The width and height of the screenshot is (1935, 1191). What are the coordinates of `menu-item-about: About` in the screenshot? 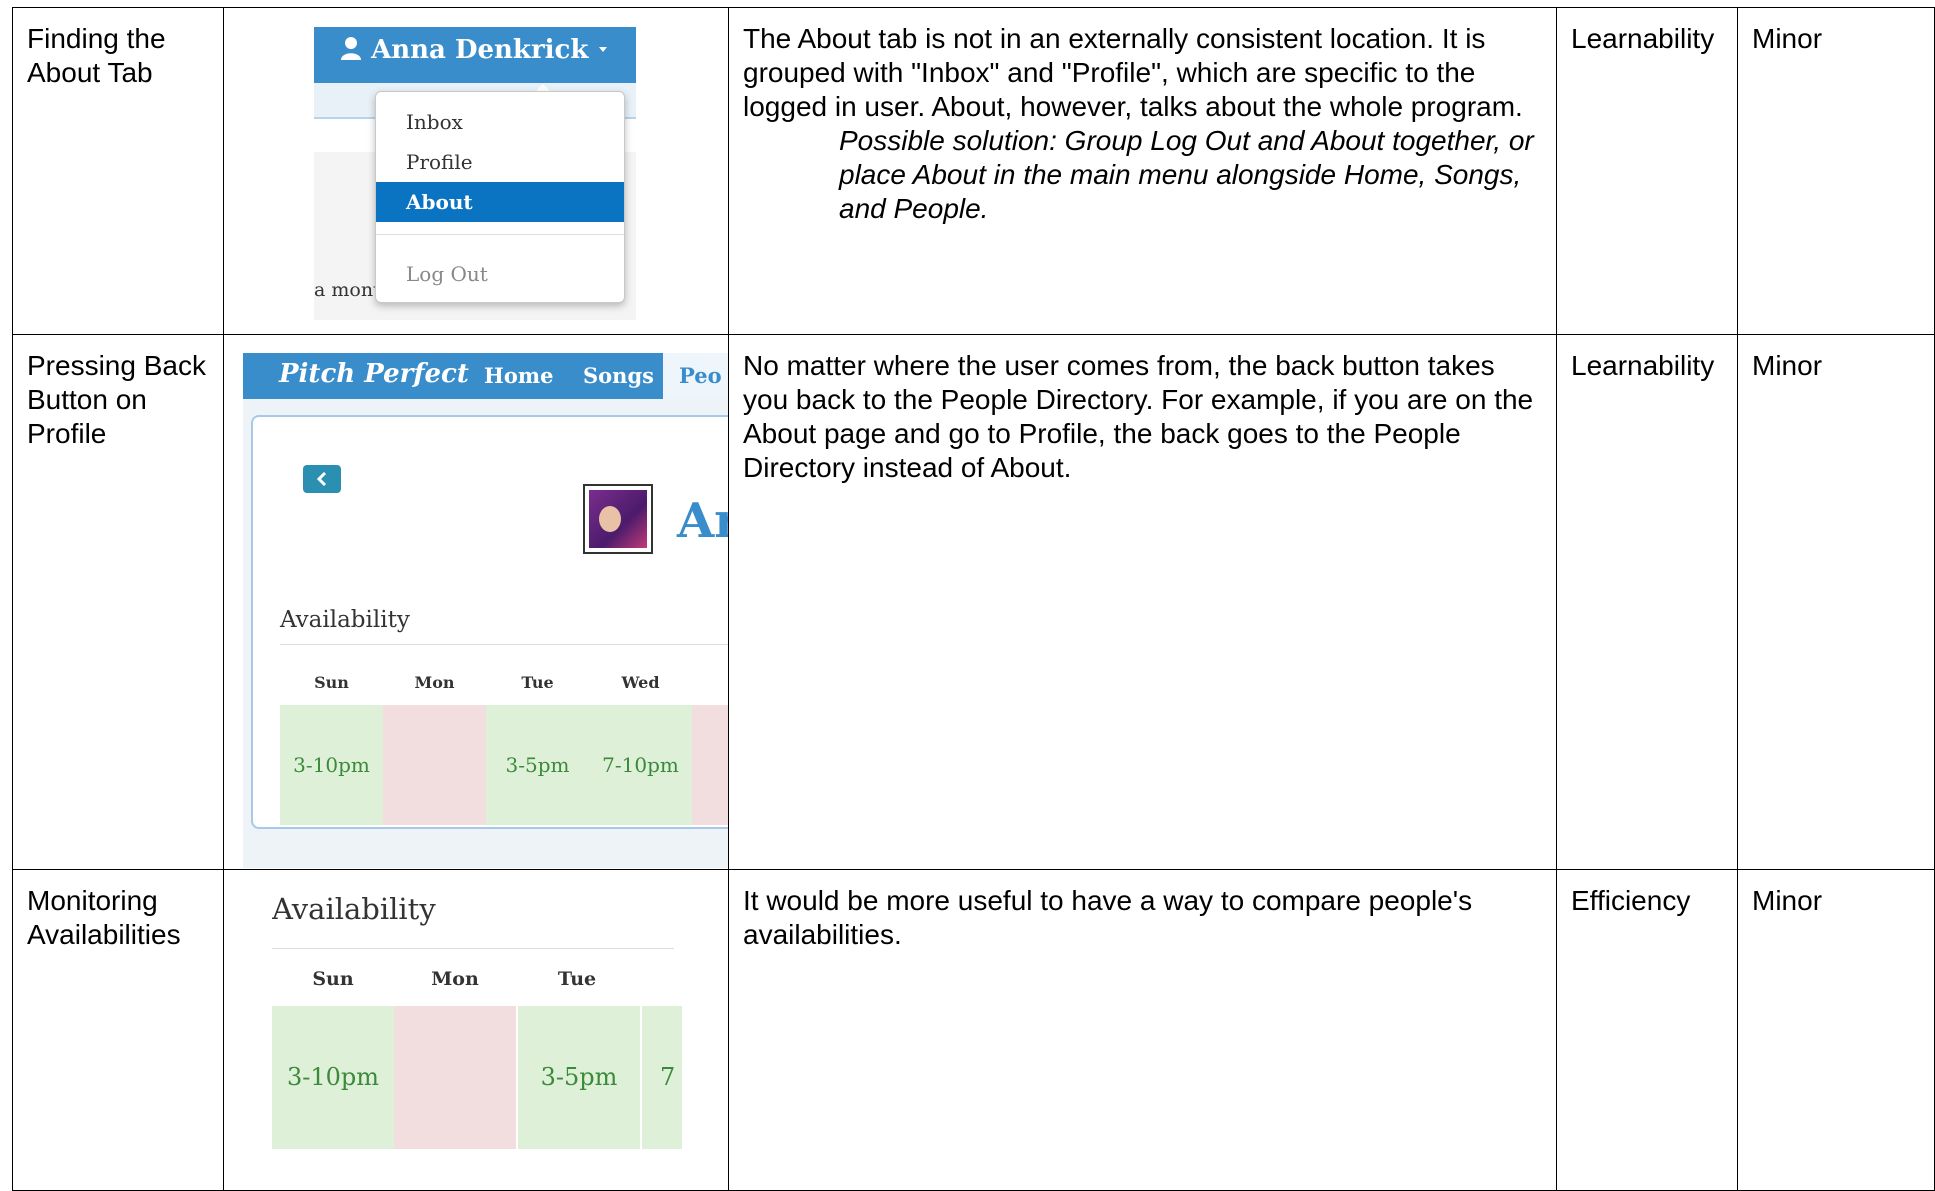 It's located at (500, 202).